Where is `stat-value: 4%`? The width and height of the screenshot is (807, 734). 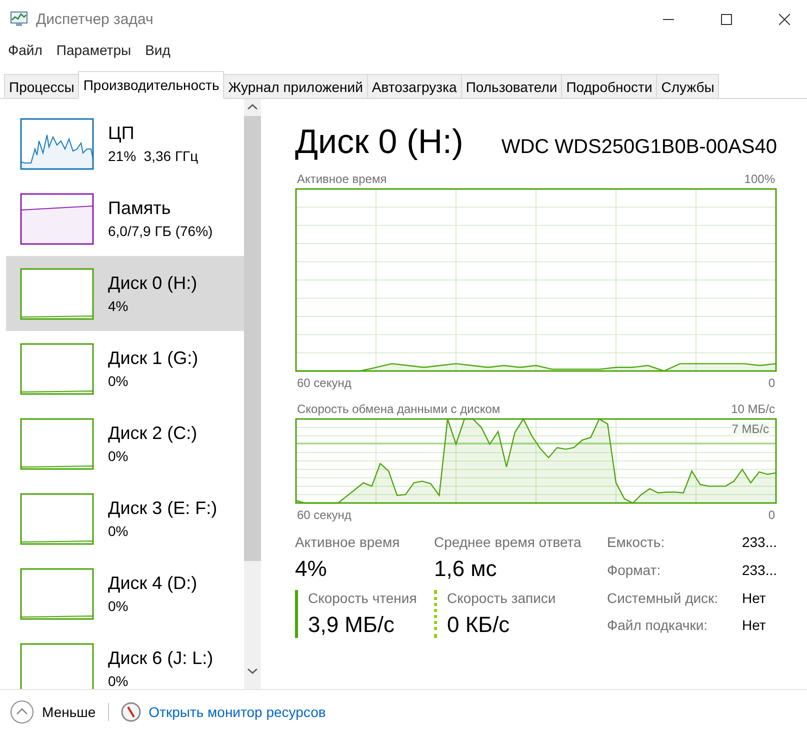 stat-value: 4% is located at coordinates (311, 569).